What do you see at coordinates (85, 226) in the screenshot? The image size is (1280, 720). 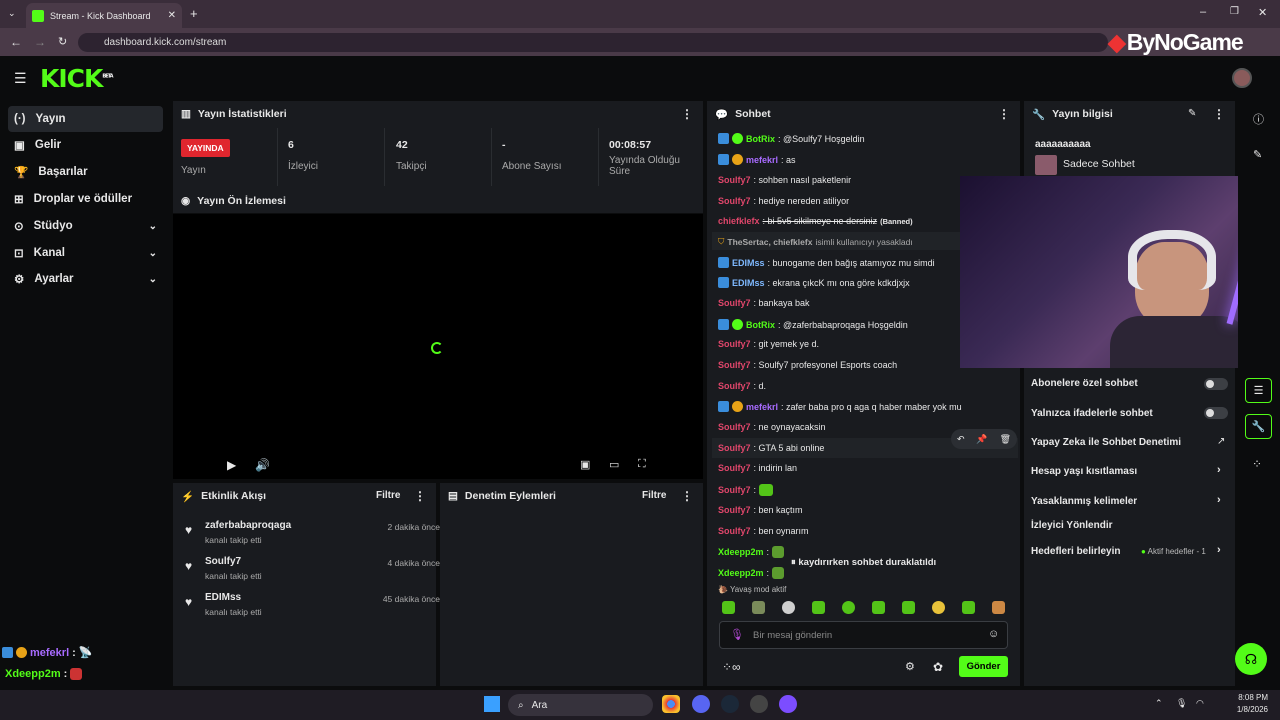 I see `sidebar-item-studyo: ⊙ Stüdyo ⌄` at bounding box center [85, 226].